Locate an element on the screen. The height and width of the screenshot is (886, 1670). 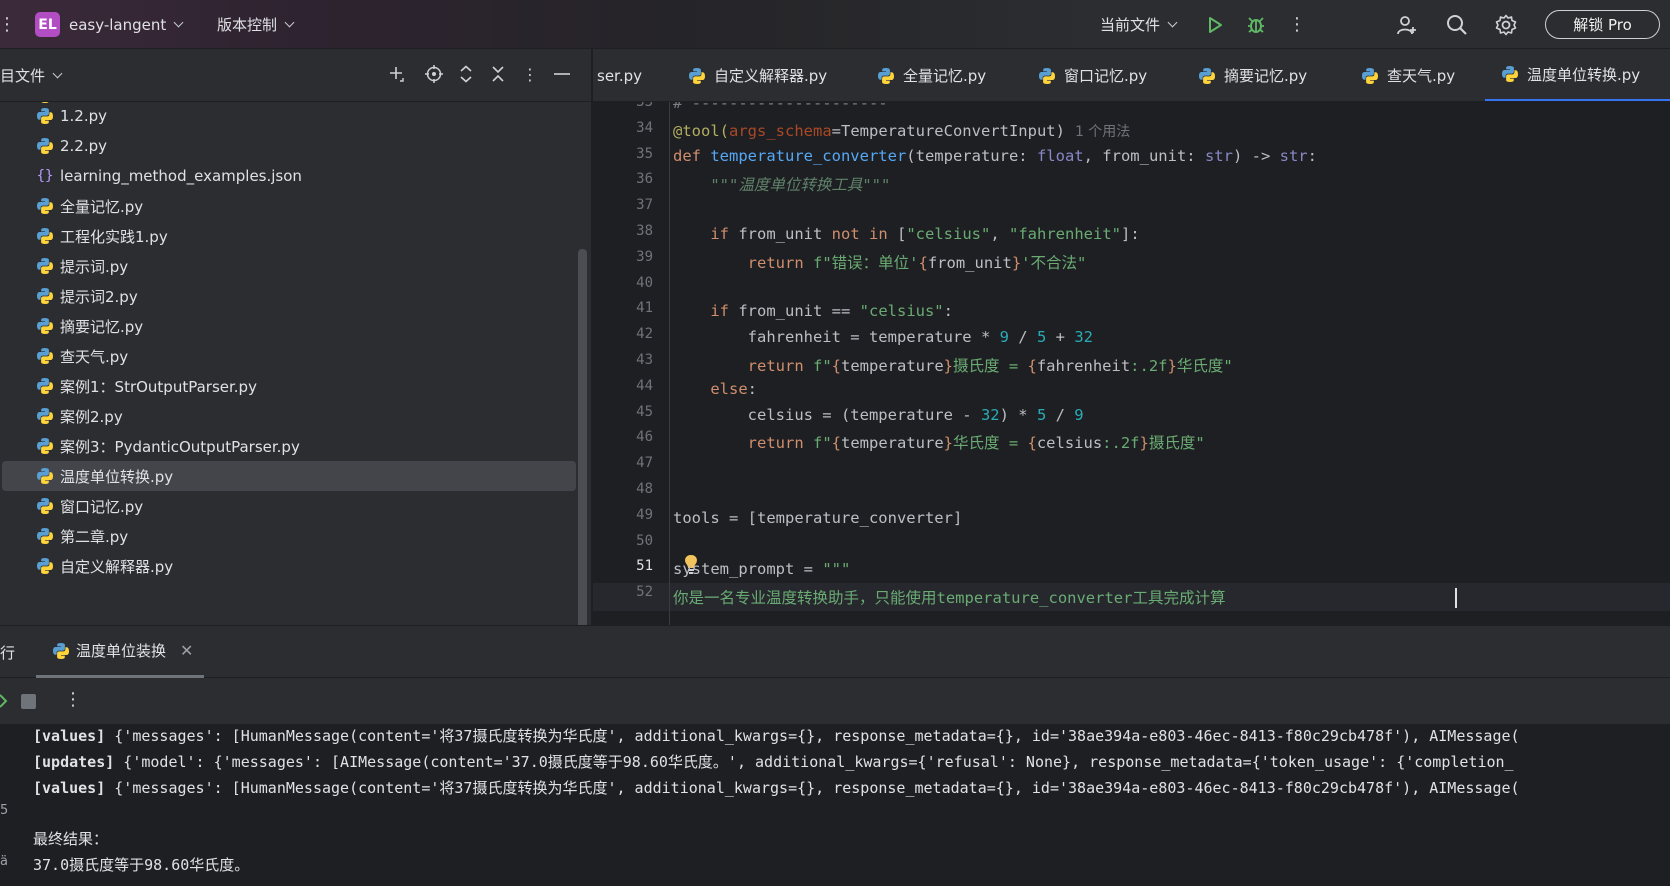
expand-all-icon is located at coordinates (466, 74).